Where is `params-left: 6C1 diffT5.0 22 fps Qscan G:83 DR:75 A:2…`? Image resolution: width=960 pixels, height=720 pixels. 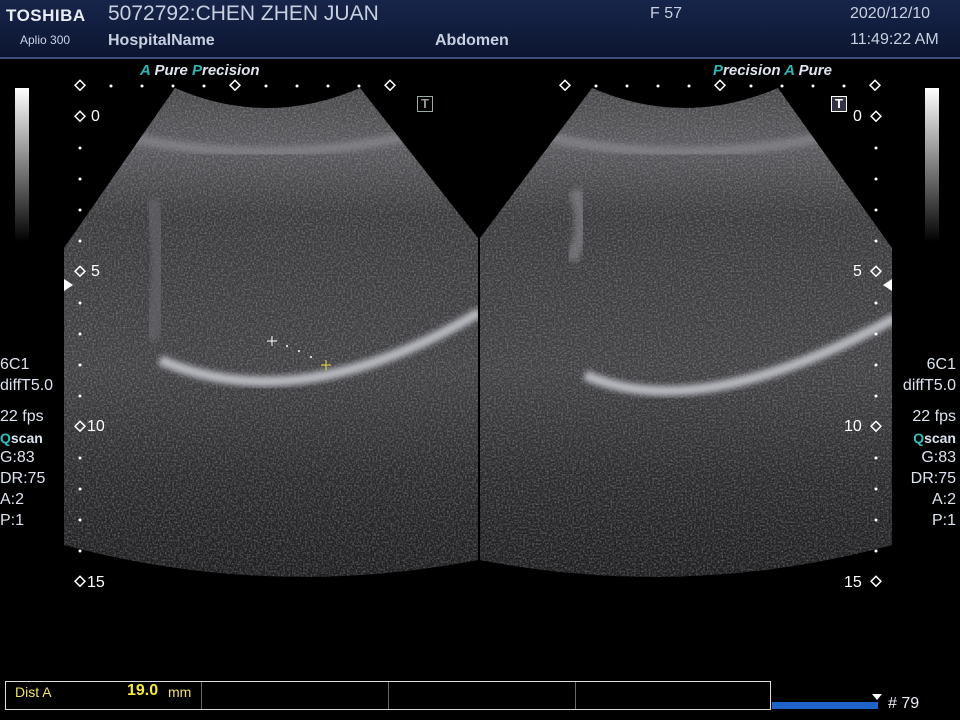 params-left: 6C1 diffT5.0 22 fps Qscan G:83 DR:75 A:2… is located at coordinates (26, 442).